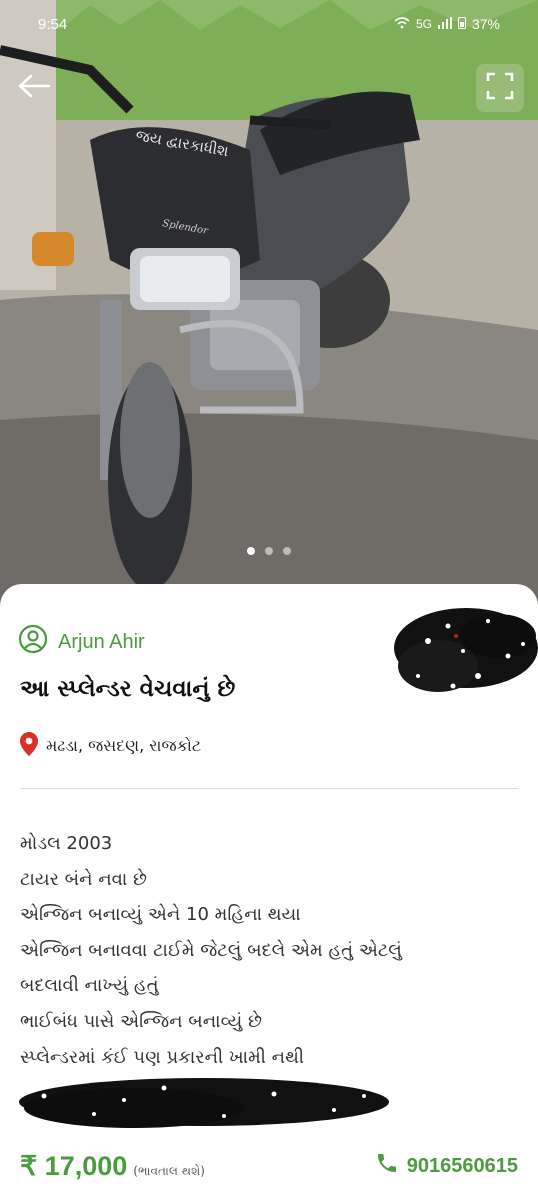 Image resolution: width=538 pixels, height=1200 pixels. What do you see at coordinates (269, 788) in the screenshot?
I see `divider` at bounding box center [269, 788].